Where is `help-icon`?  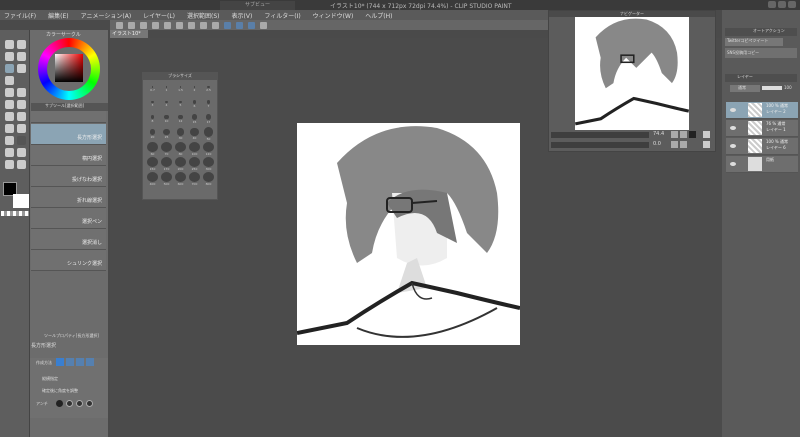
help-icon is located at coordinates (263, 25).